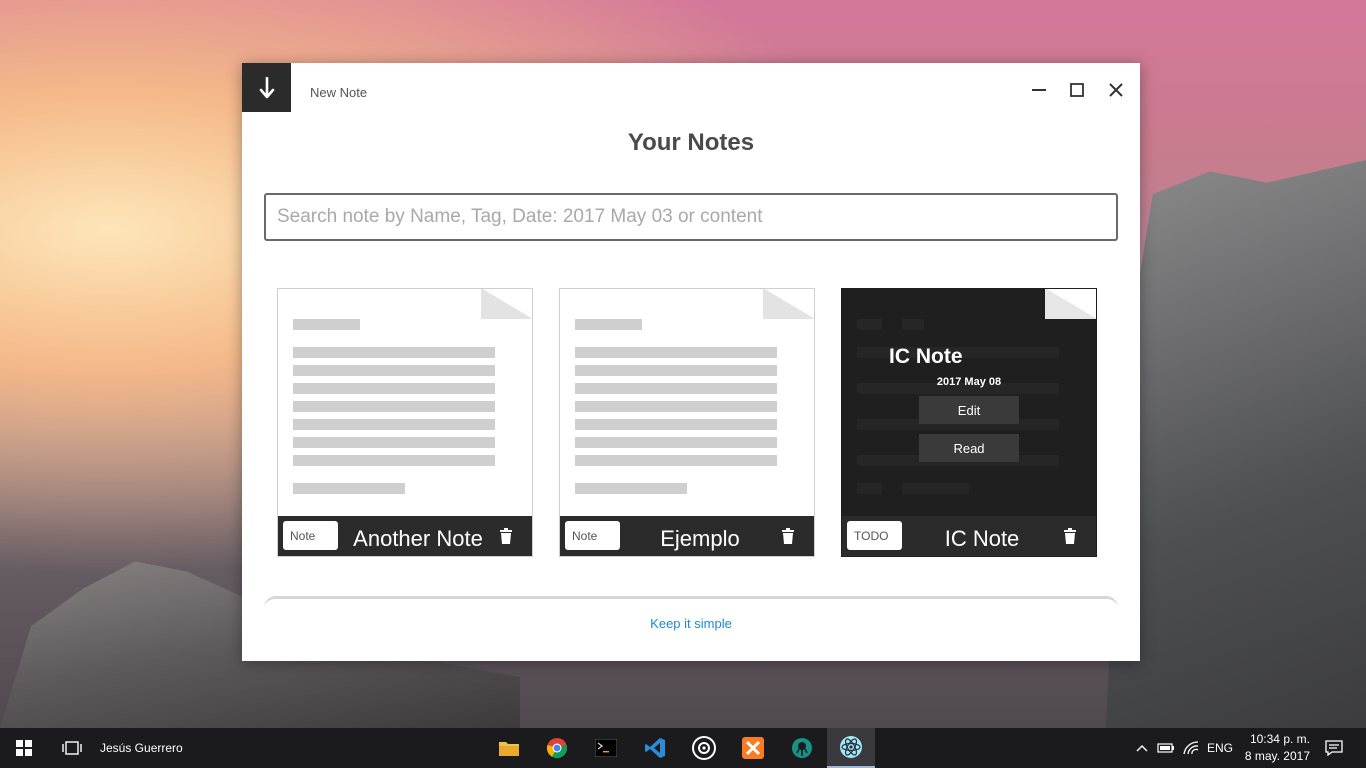 The height and width of the screenshot is (768, 1366). What do you see at coordinates (700, 538) in the screenshot?
I see `note-name: Ejemplo` at bounding box center [700, 538].